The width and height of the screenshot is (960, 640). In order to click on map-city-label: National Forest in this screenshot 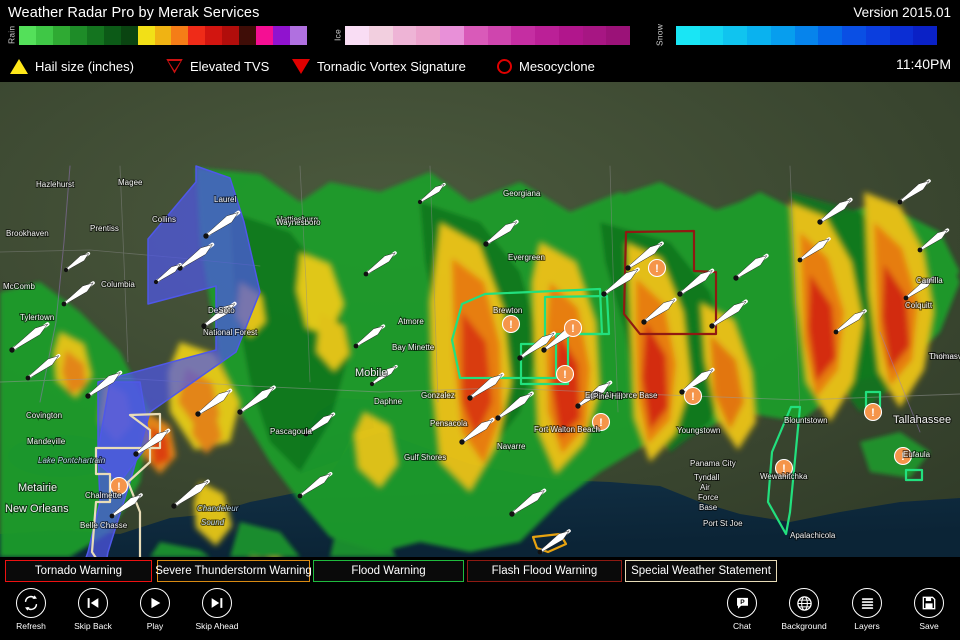, I will do `click(230, 332)`.